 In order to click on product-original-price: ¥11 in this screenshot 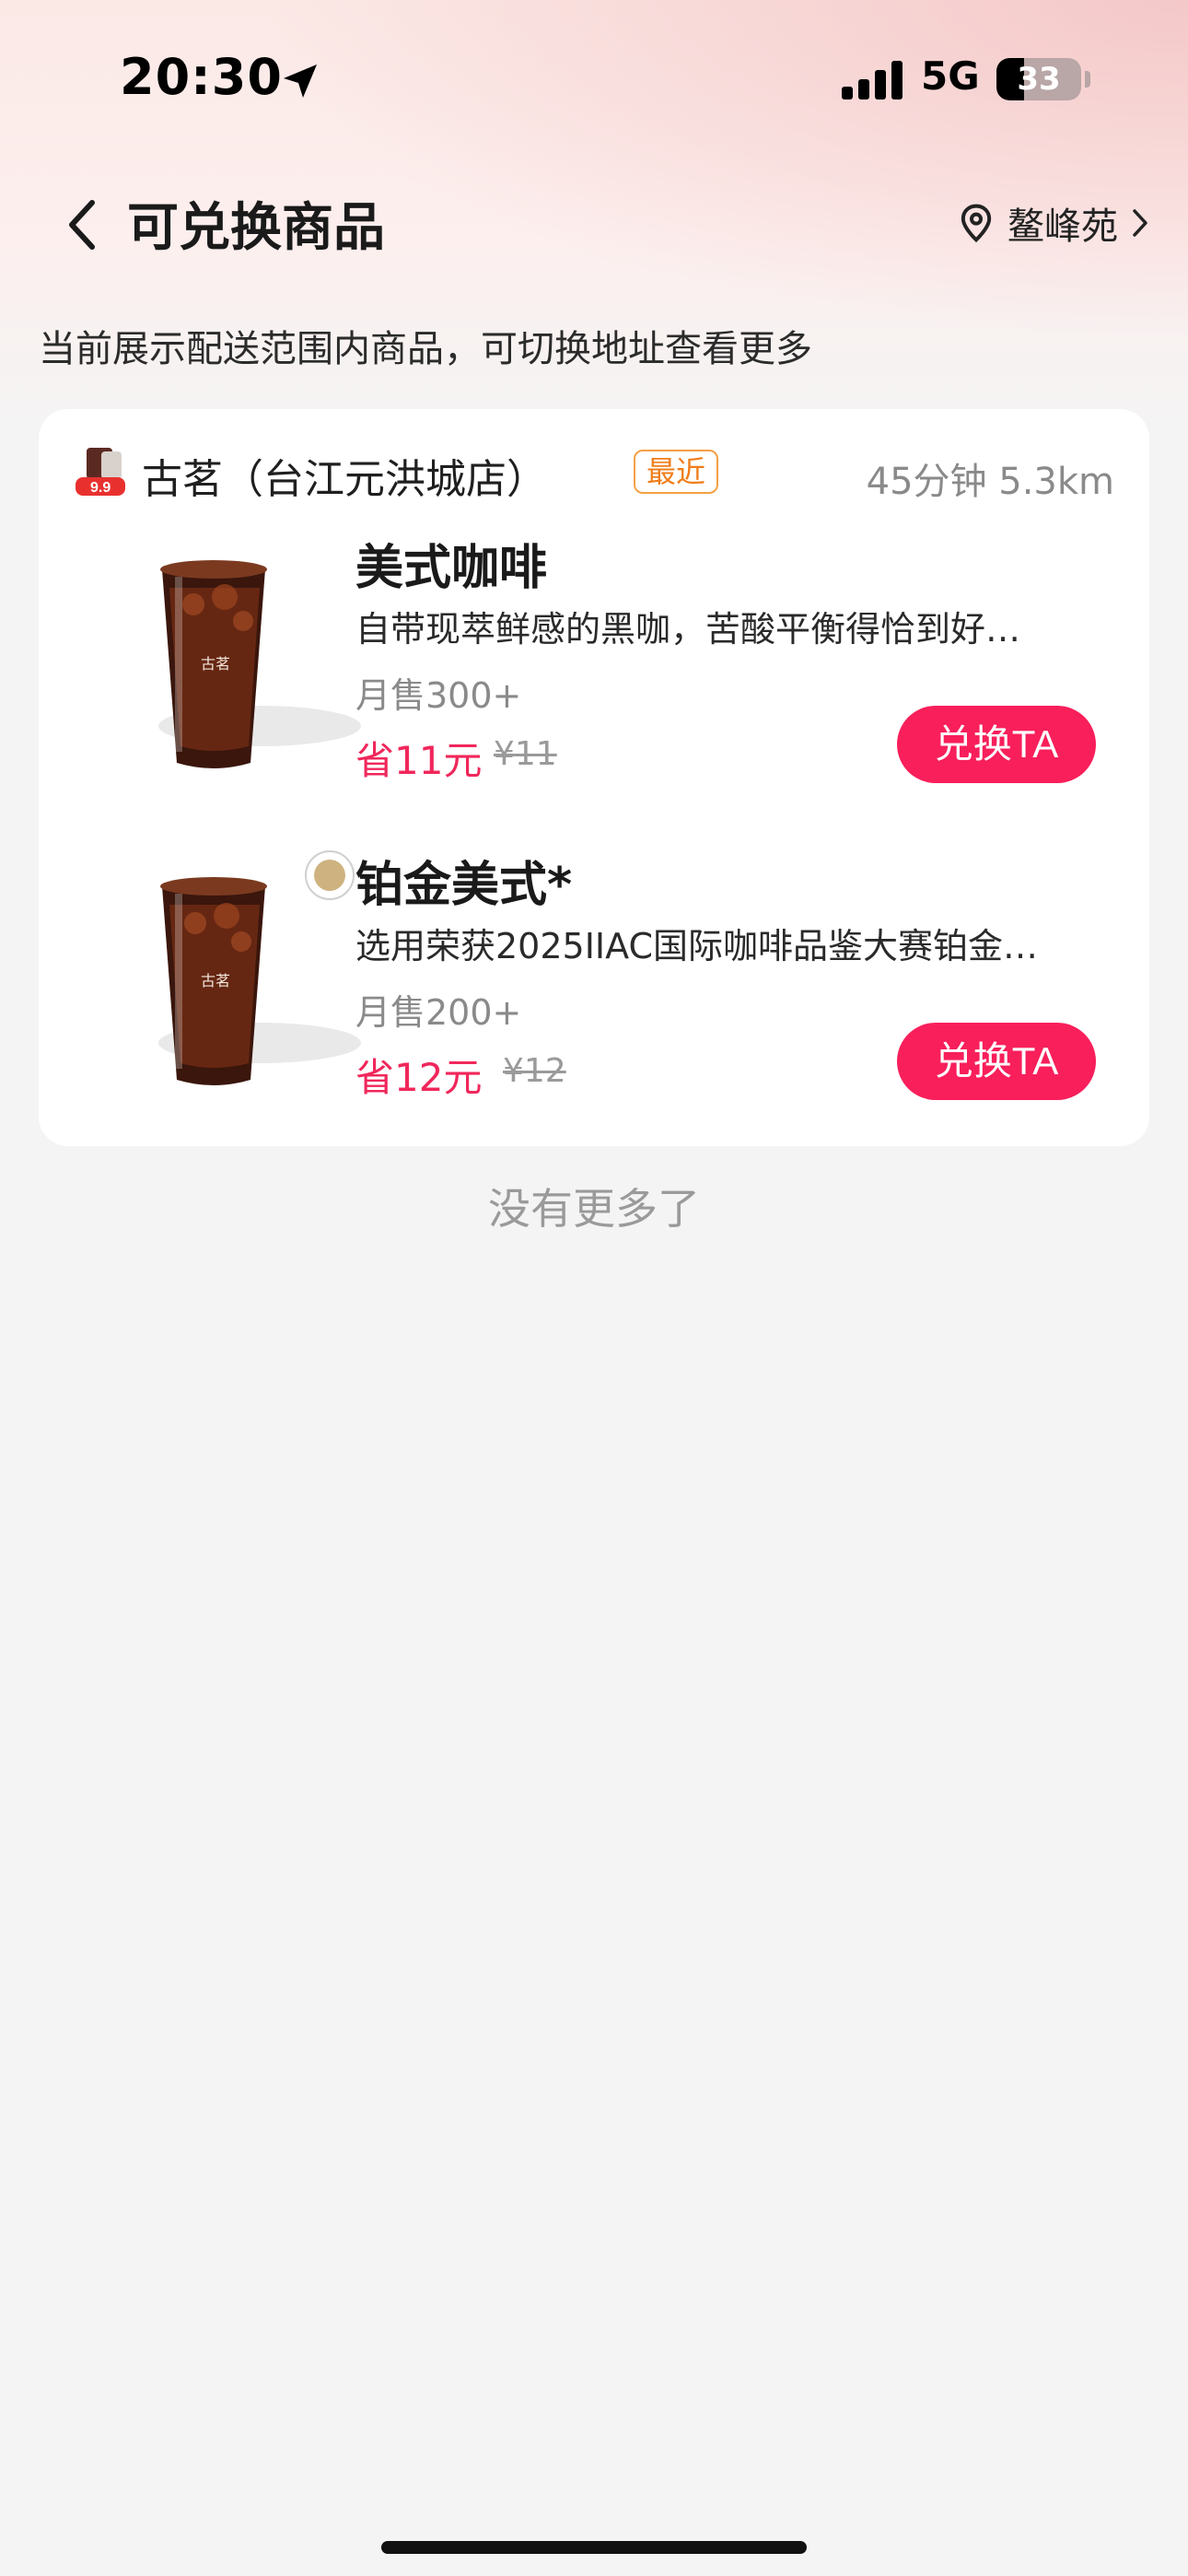, I will do `click(525, 754)`.